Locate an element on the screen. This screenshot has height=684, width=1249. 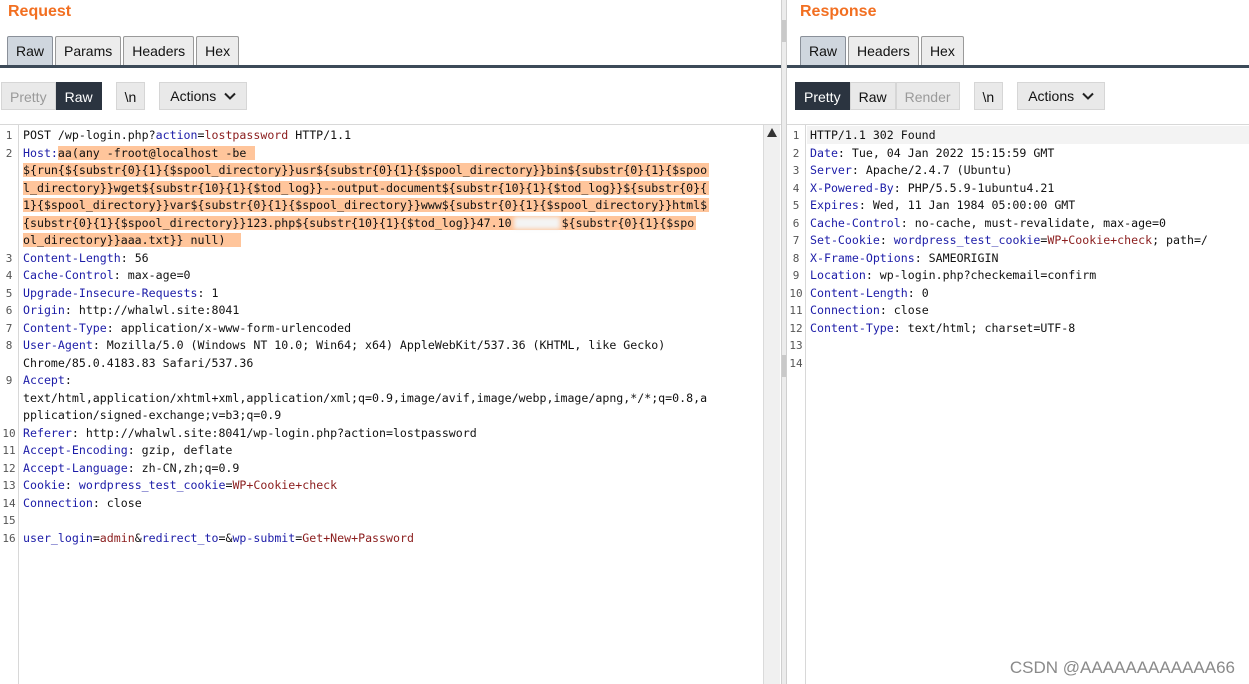
code-line: Host:aa(any -froot@localhost -be is located at coordinates (366, 154).